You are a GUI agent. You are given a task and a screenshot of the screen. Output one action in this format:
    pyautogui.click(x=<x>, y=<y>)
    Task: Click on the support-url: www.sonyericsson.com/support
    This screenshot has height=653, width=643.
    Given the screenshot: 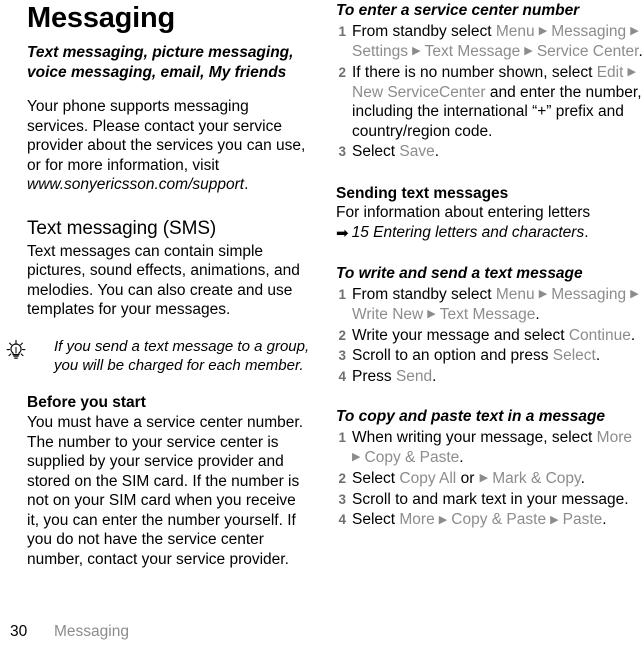 What is the action you would take?
    pyautogui.click(x=136, y=184)
    